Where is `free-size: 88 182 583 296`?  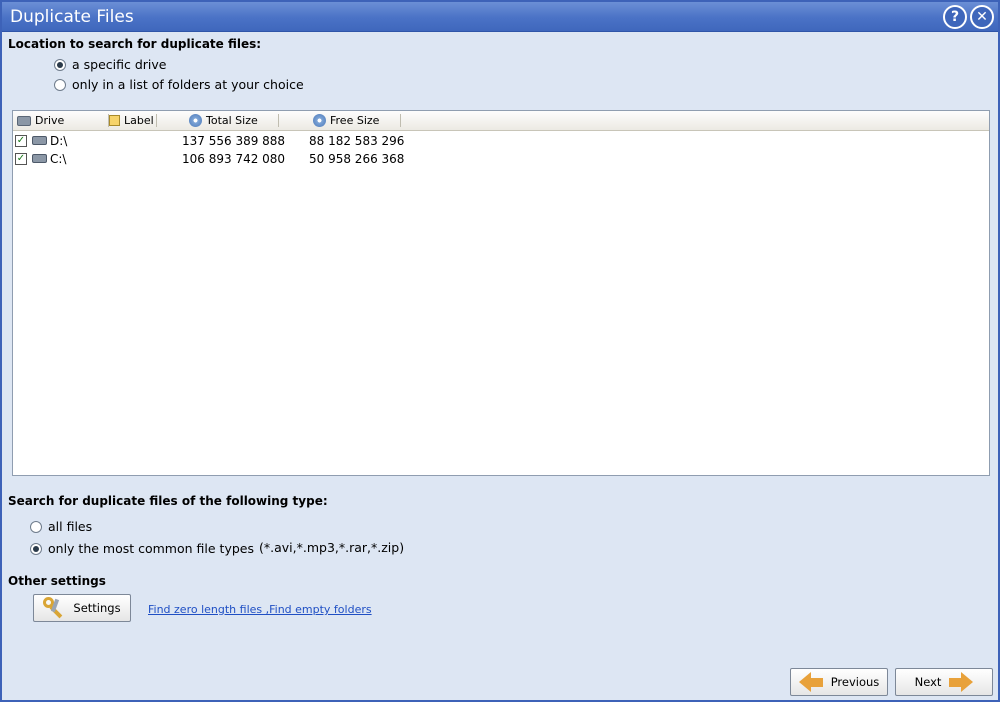 free-size: 88 182 583 296 is located at coordinates (357, 141).